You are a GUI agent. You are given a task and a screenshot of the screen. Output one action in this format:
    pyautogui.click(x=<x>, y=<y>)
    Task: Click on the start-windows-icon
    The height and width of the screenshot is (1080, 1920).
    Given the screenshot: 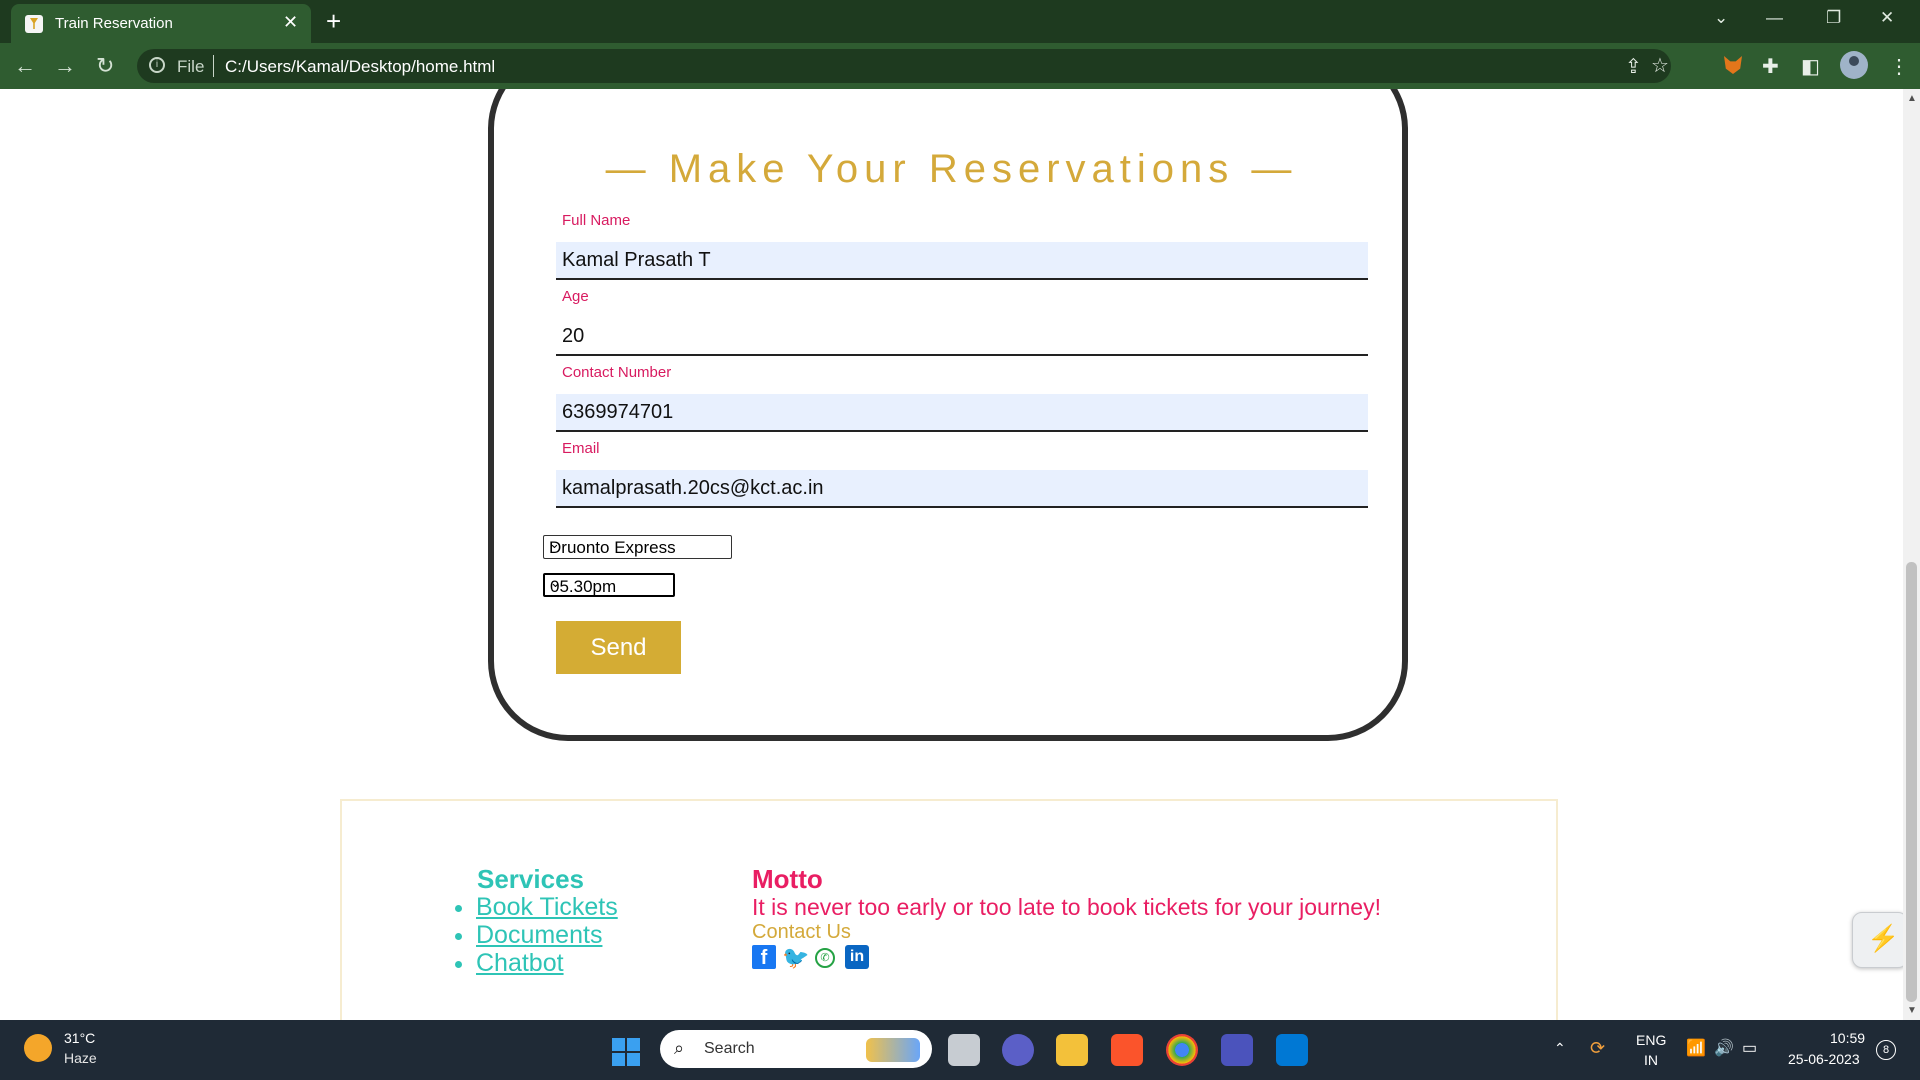 What is the action you would take?
    pyautogui.click(x=626, y=1052)
    